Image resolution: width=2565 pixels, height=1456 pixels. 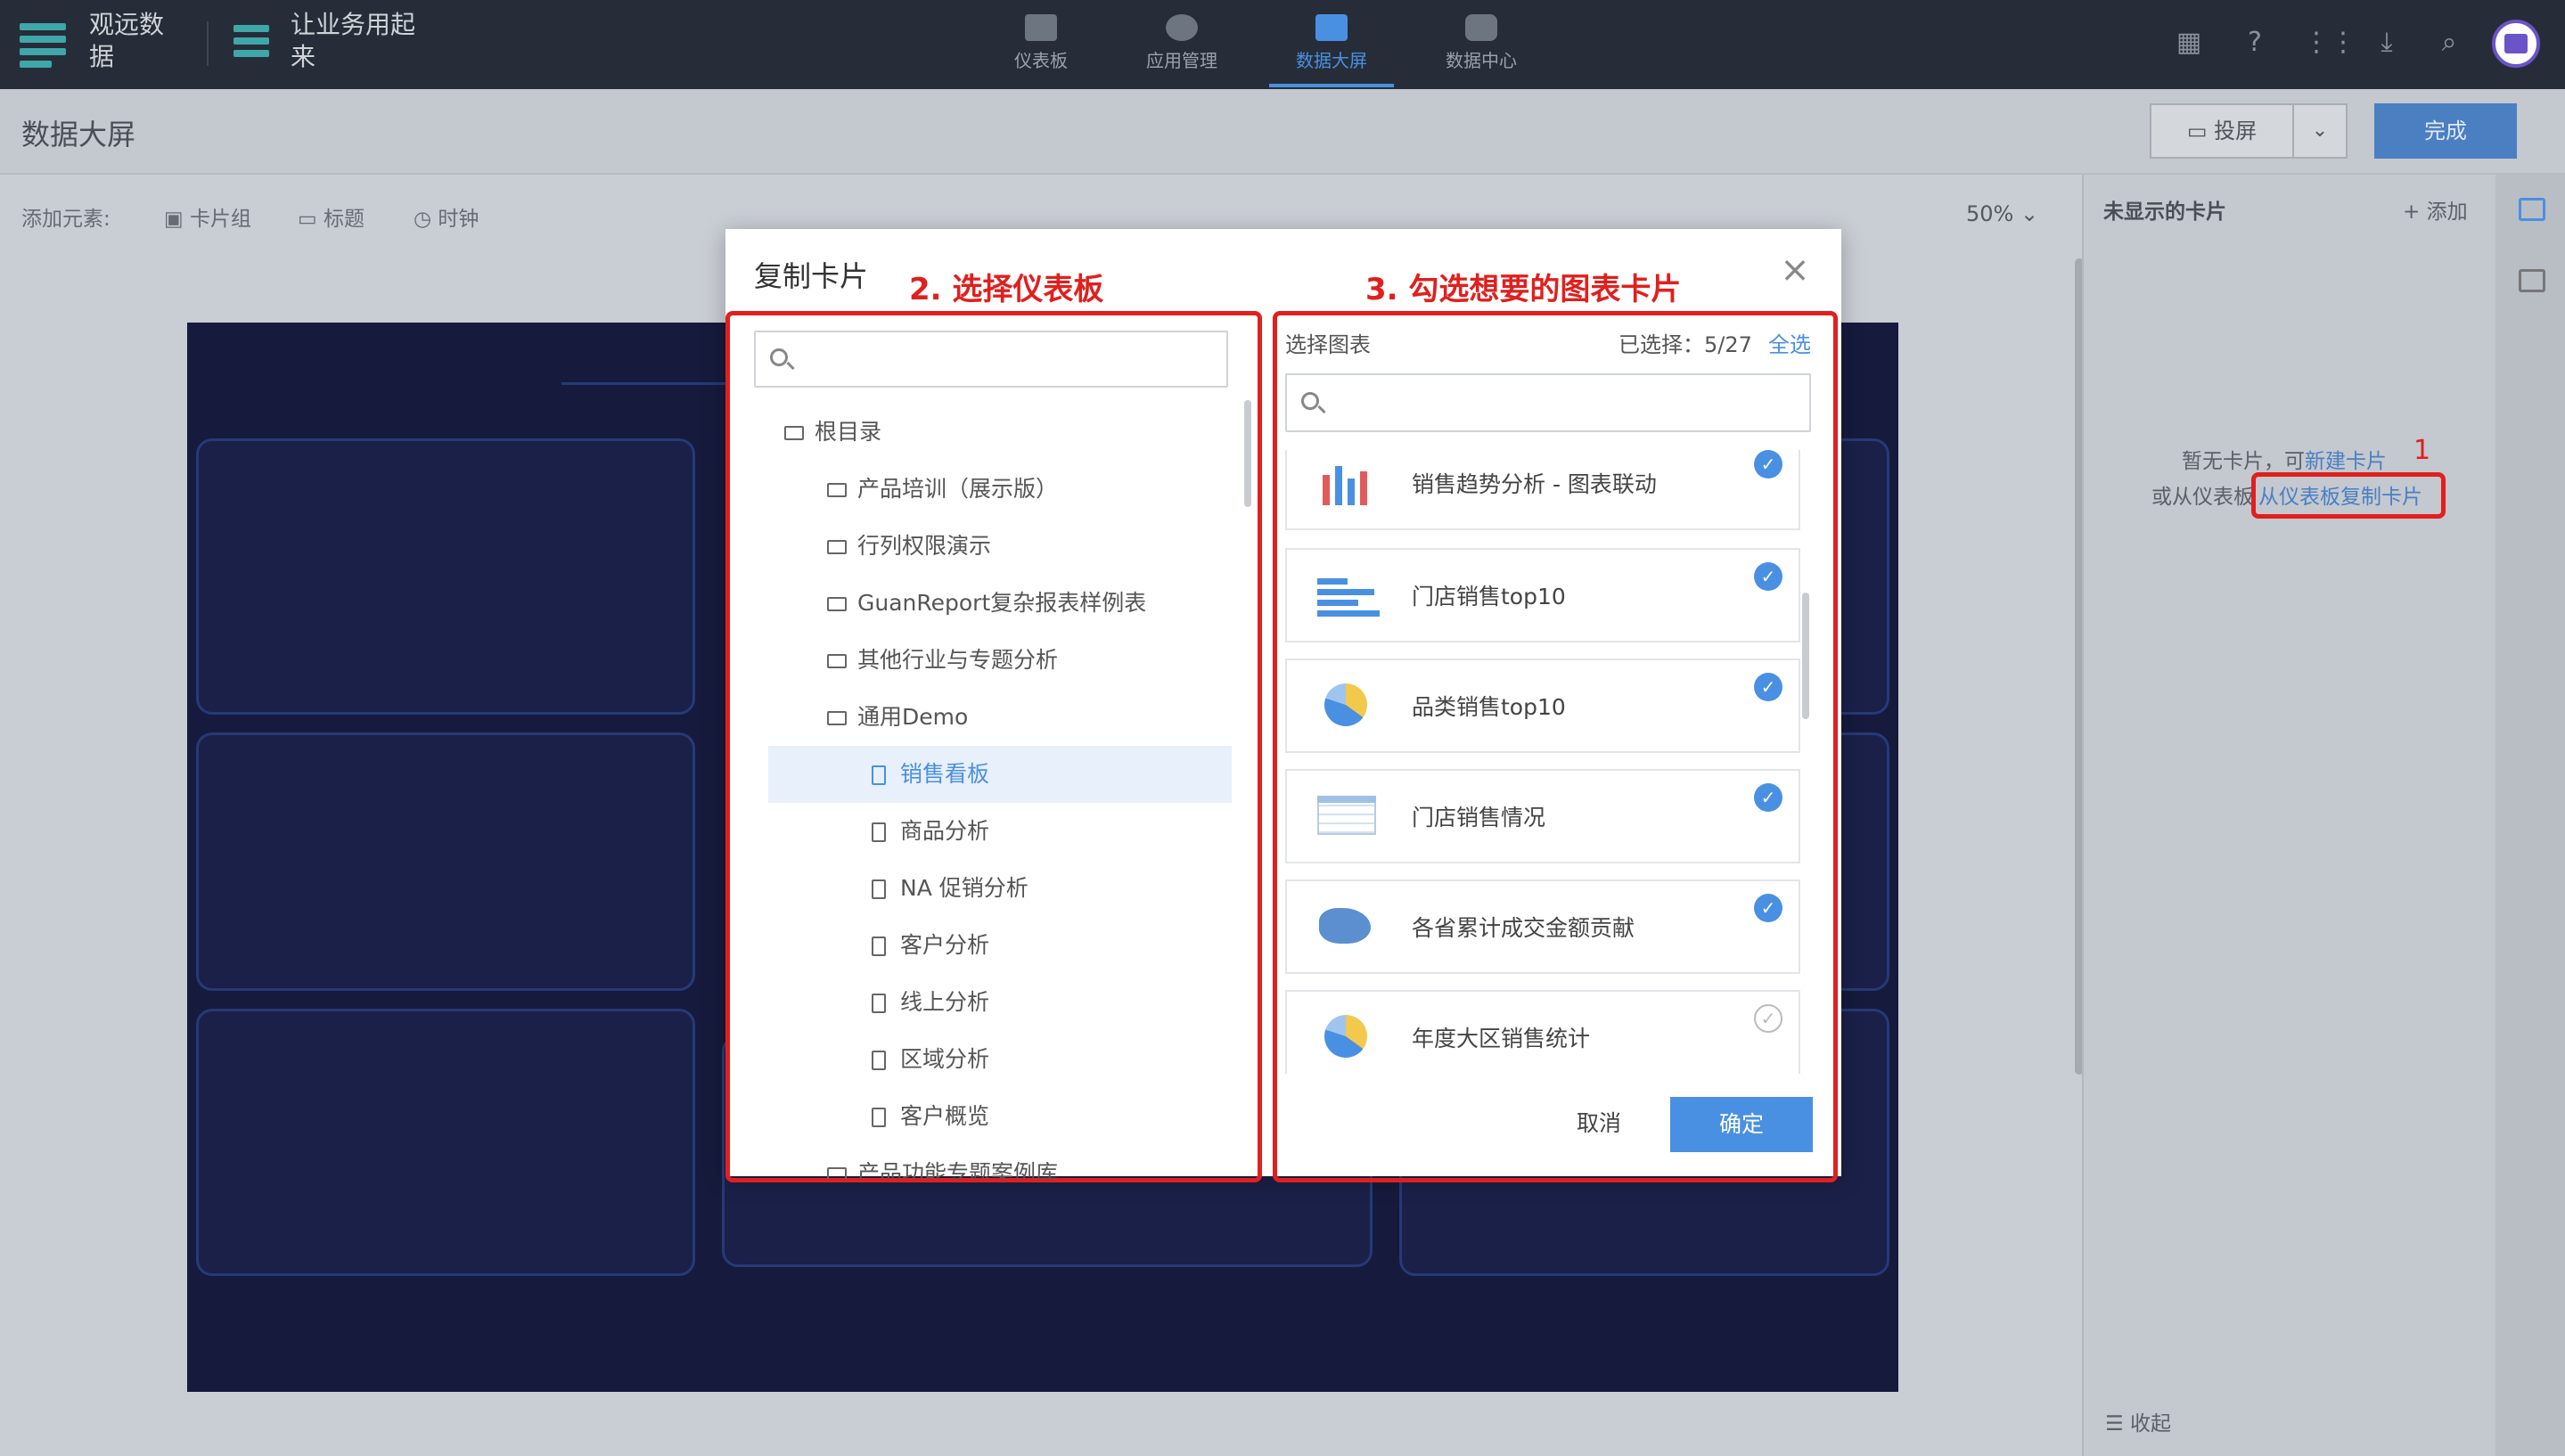 What do you see at coordinates (1342, 705) in the screenshot?
I see `pie-chart-icon` at bounding box center [1342, 705].